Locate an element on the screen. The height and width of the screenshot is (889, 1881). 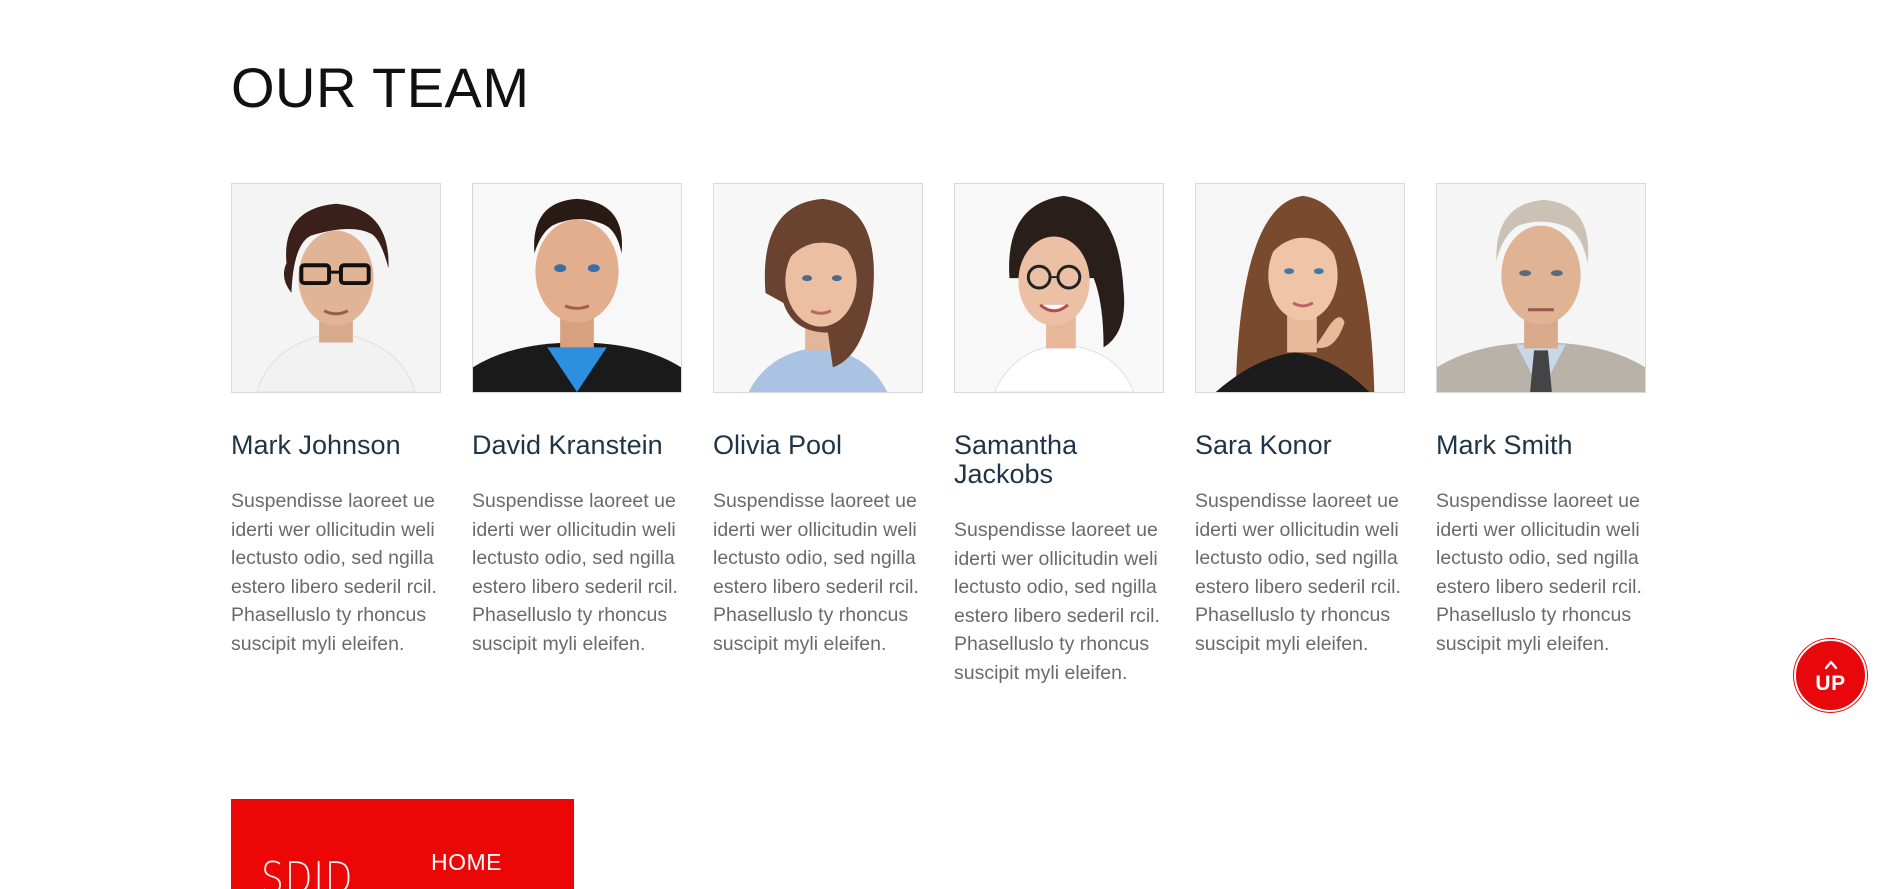
section-title: OUR TEAM is located at coordinates (380, 87).